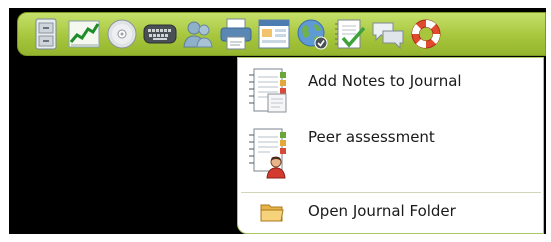 This screenshot has height=242, width=551. What do you see at coordinates (385, 81) in the screenshot?
I see `menu-item-label: Add Notes to Journal` at bounding box center [385, 81].